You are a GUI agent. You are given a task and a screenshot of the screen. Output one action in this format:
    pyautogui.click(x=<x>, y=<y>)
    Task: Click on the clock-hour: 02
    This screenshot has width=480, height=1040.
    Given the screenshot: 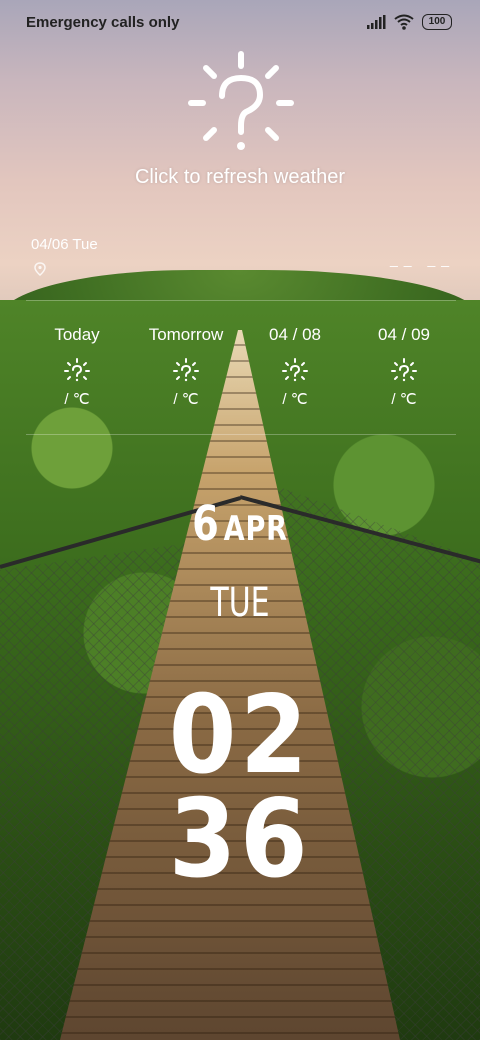 What is the action you would take?
    pyautogui.click(x=240, y=735)
    